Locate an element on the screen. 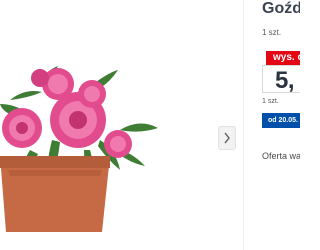  price-value: 5, is located at coordinates (285, 80).